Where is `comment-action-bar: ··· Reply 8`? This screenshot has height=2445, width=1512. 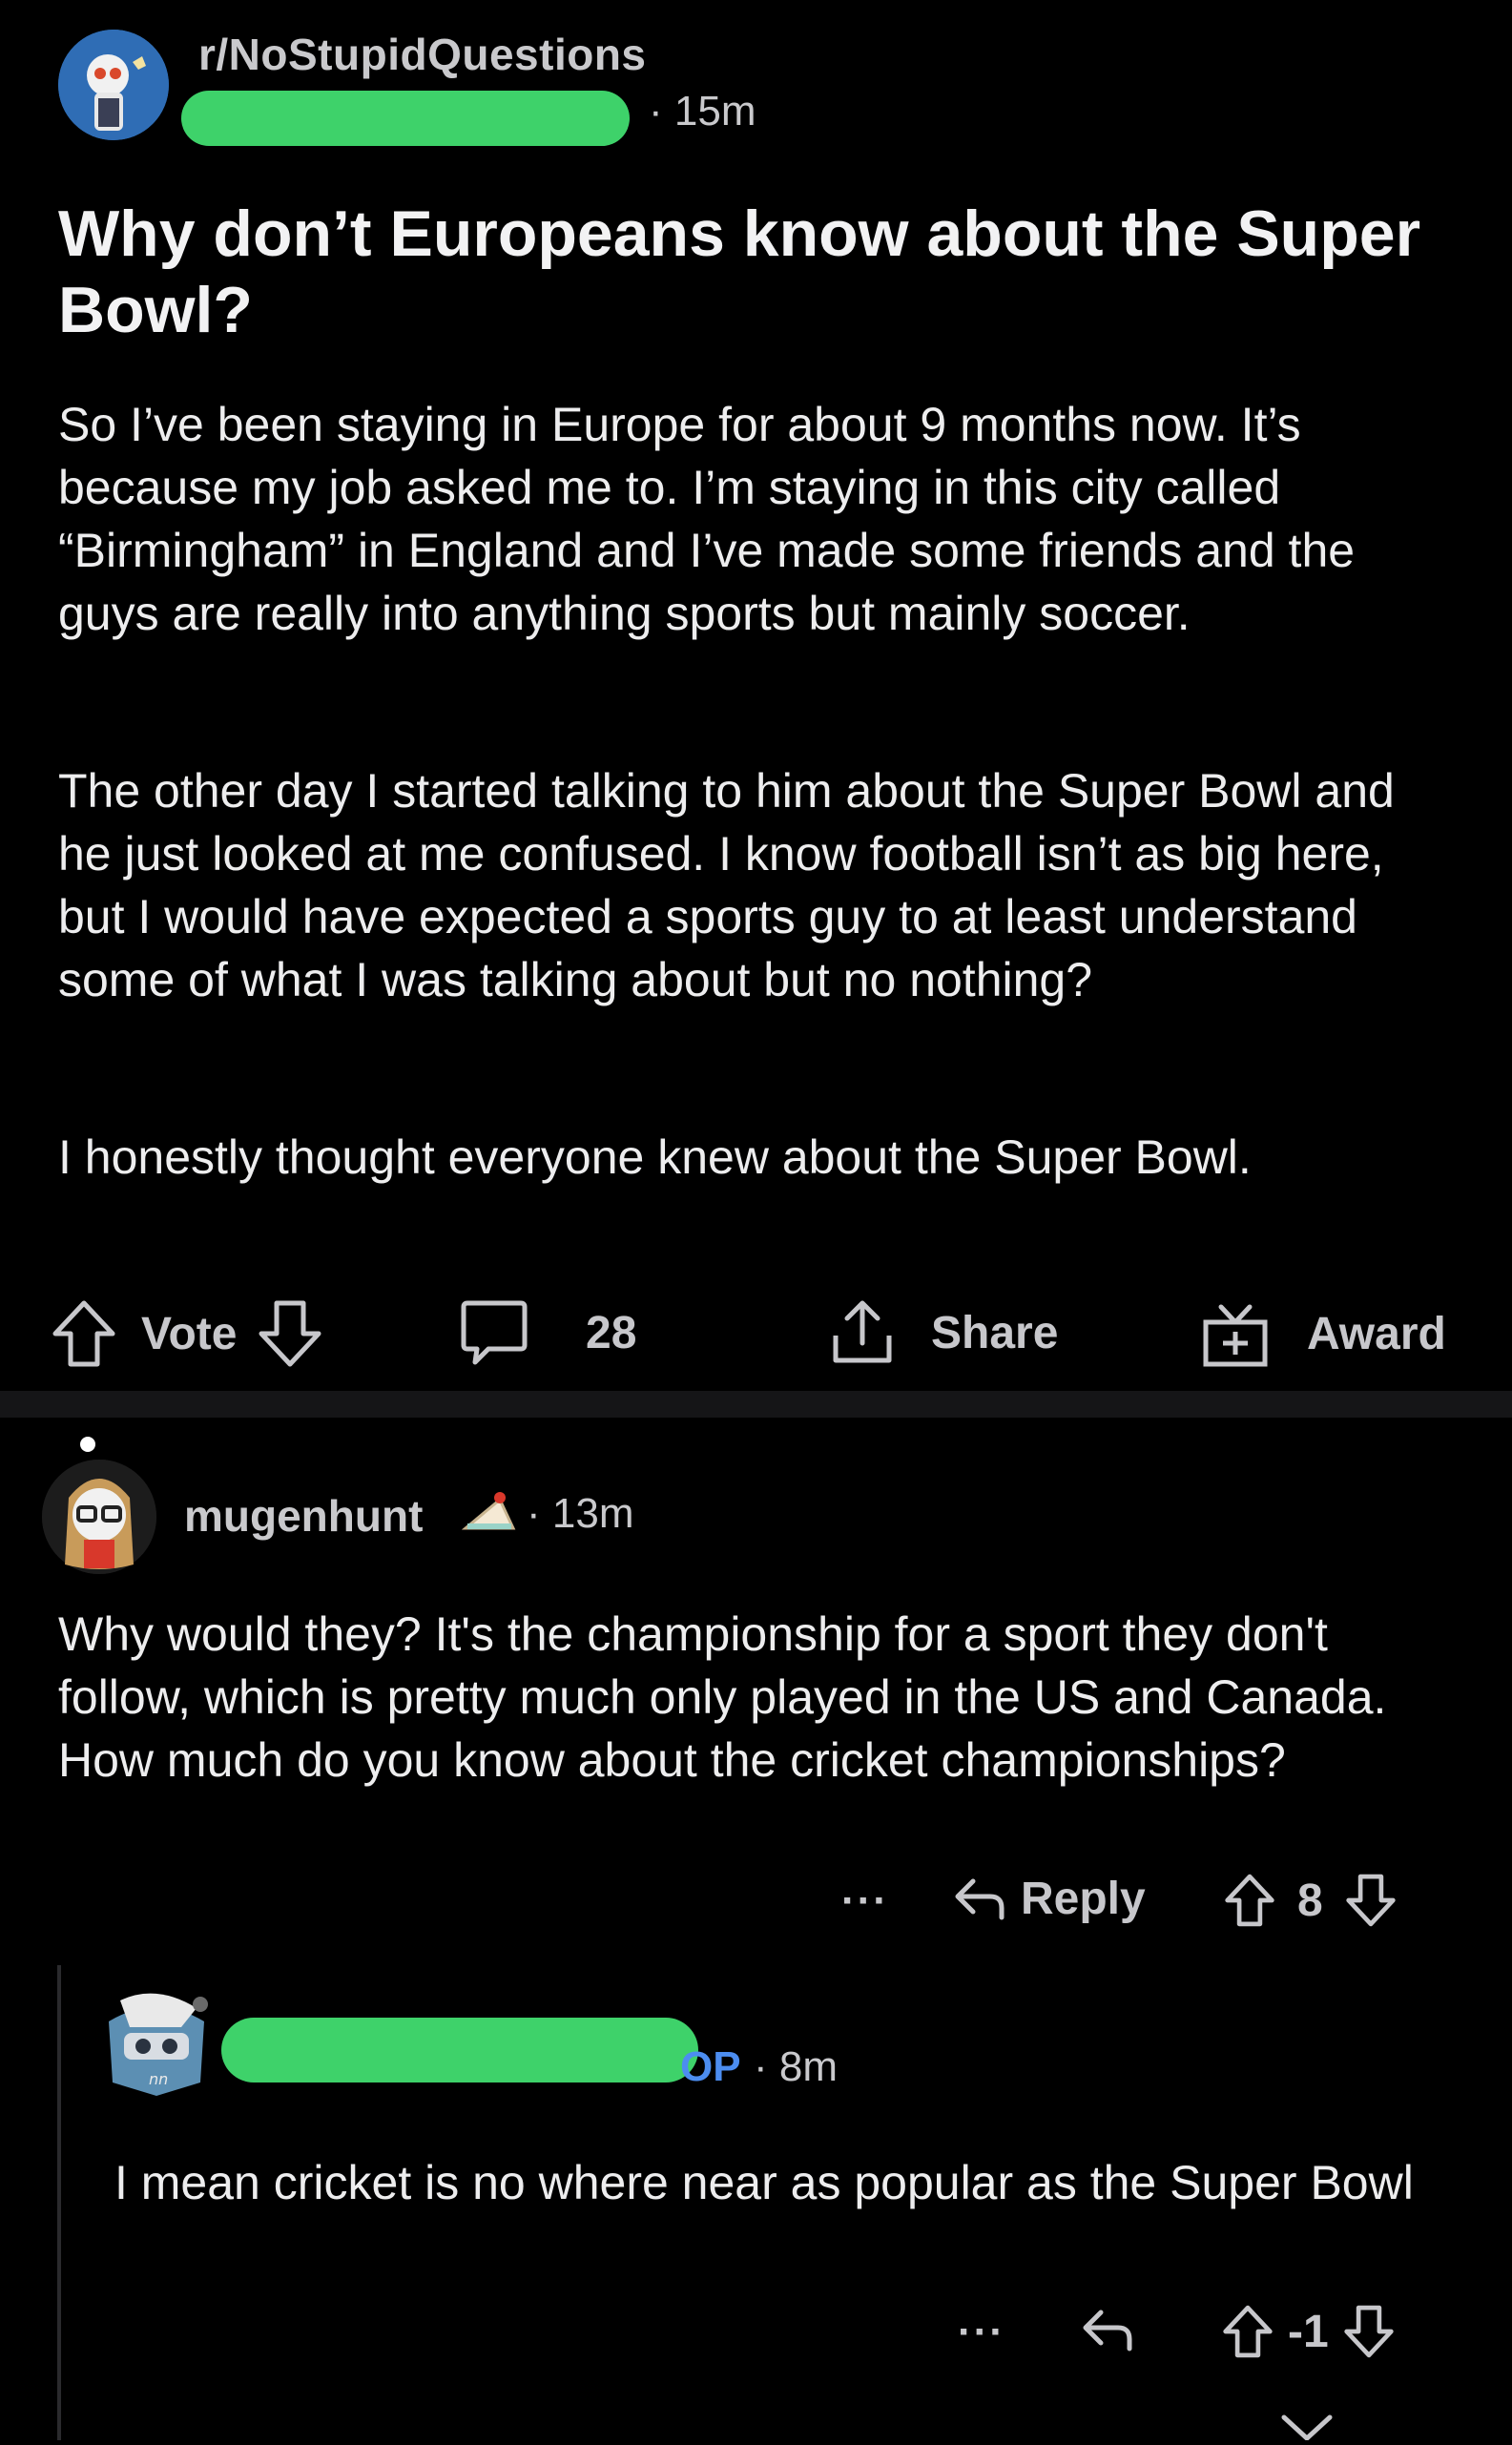 comment-action-bar: ··· Reply 8 is located at coordinates (756, 1903).